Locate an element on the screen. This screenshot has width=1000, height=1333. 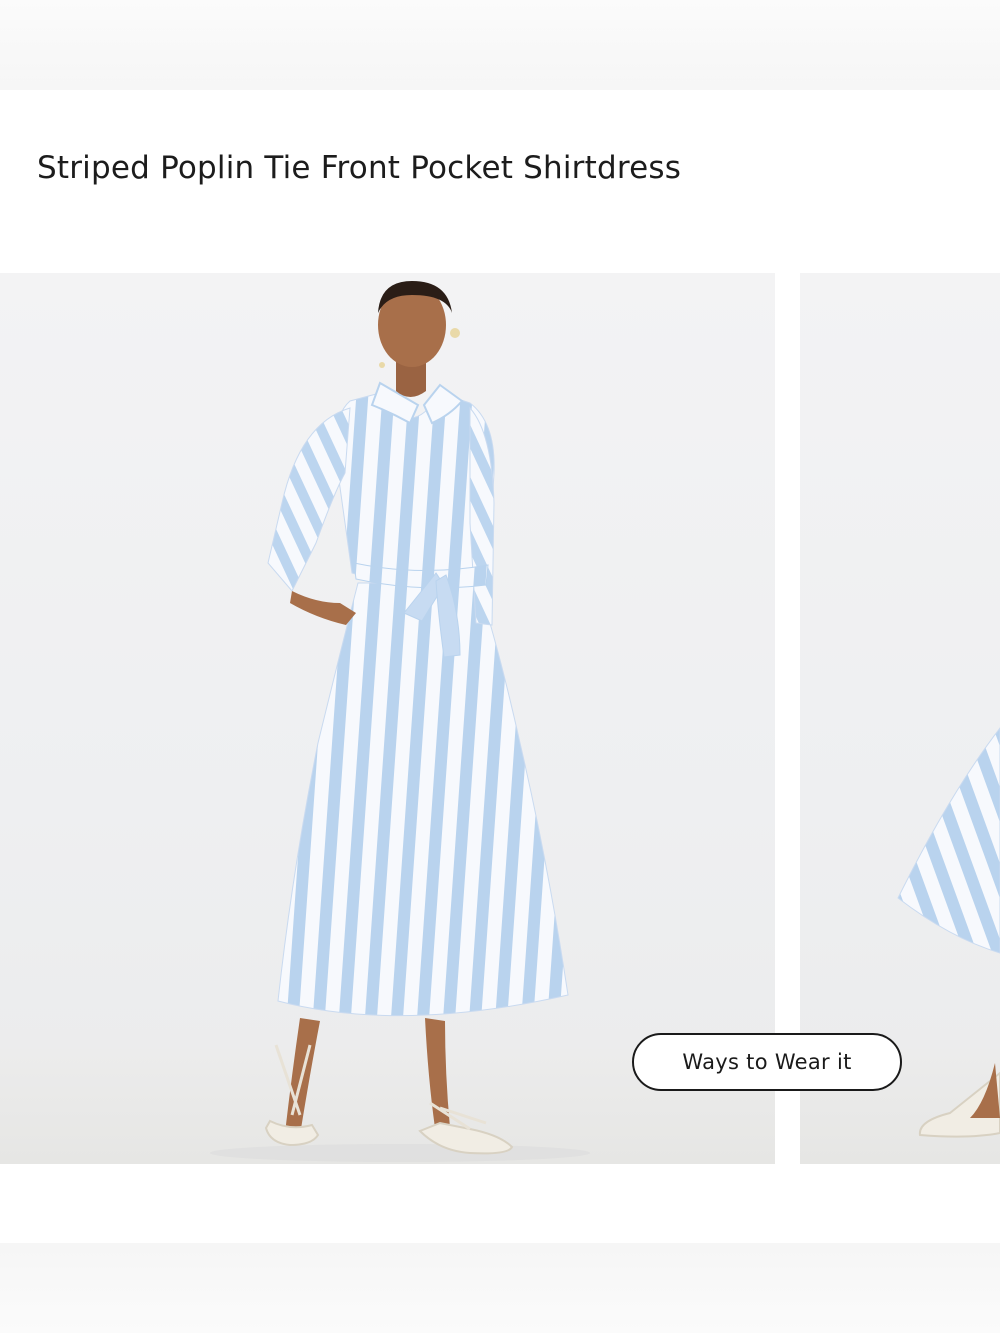
product-image-back is located at coordinates (900, 718).